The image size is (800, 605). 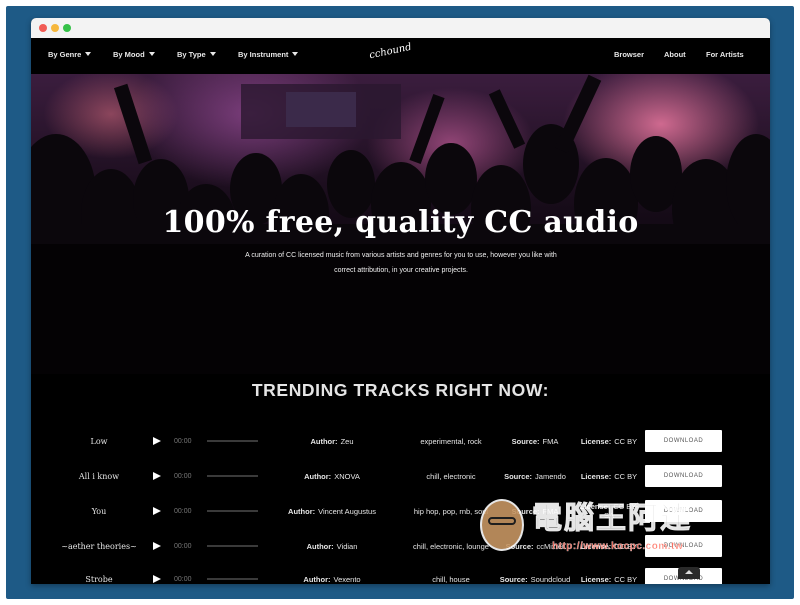 I want to click on nav-label: By Type, so click(x=191, y=54).